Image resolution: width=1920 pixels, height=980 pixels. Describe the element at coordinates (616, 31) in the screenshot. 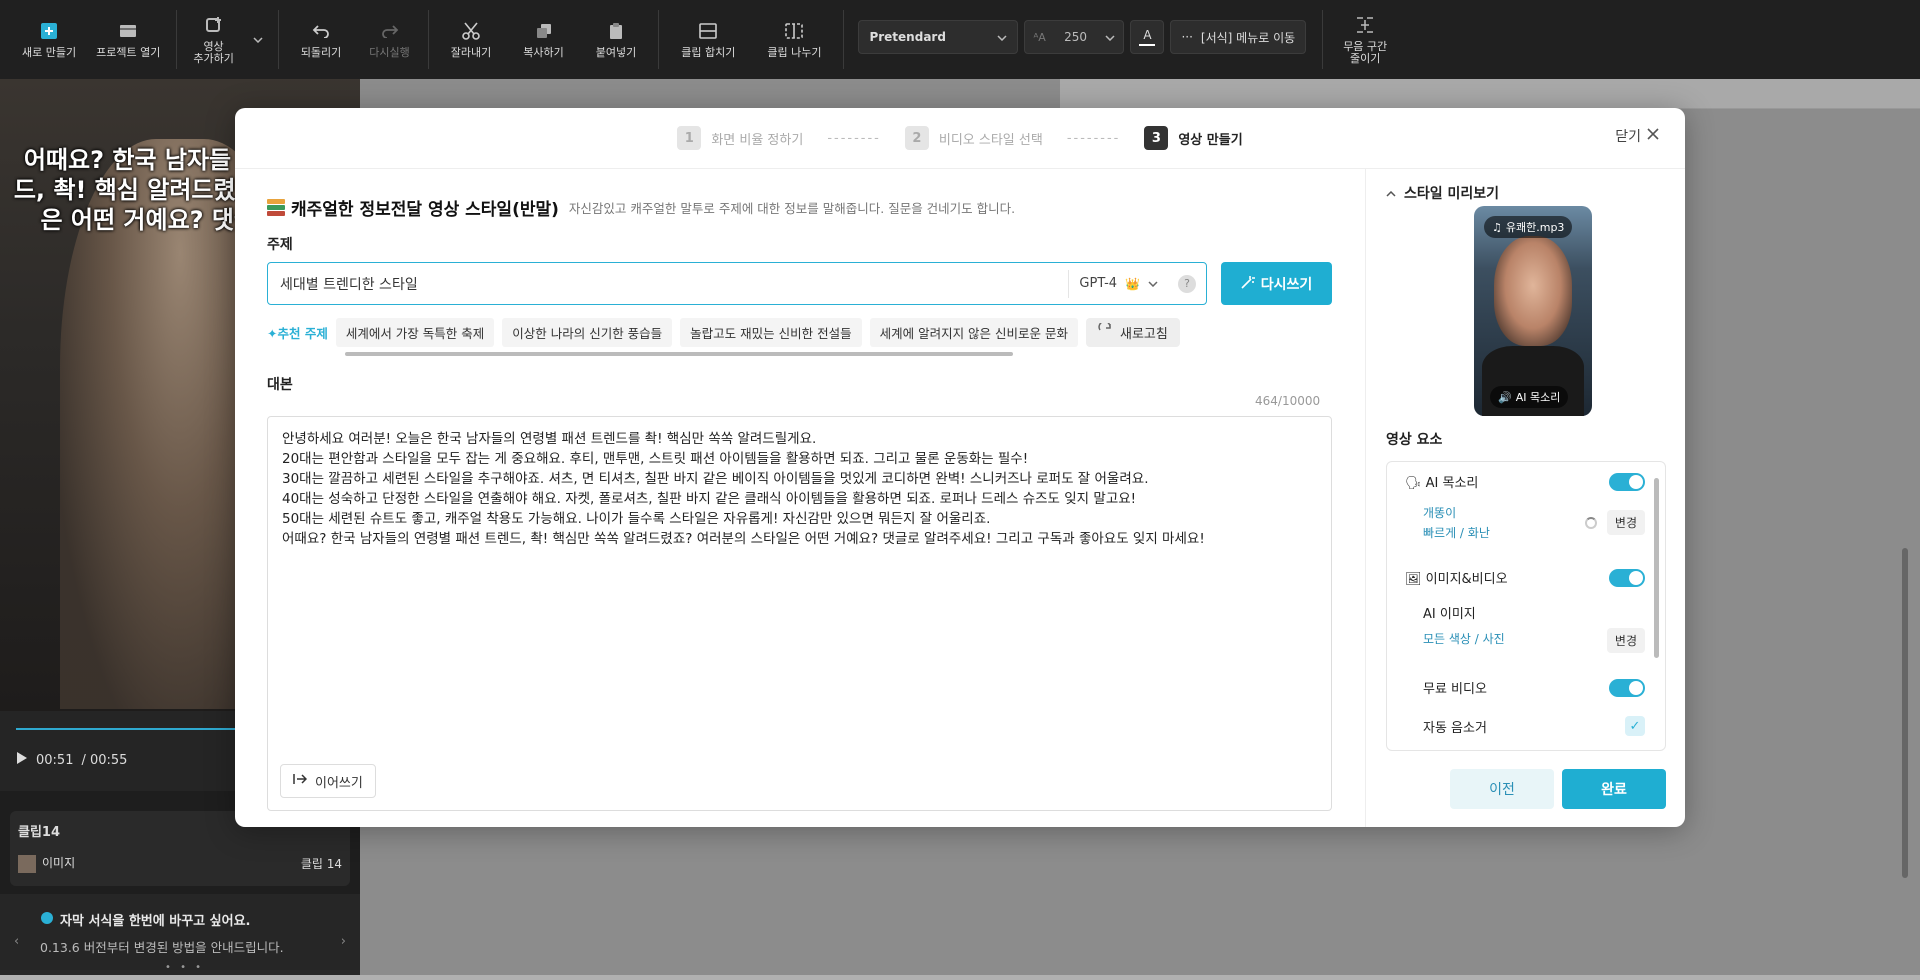

I see `clipboard-icon` at that location.